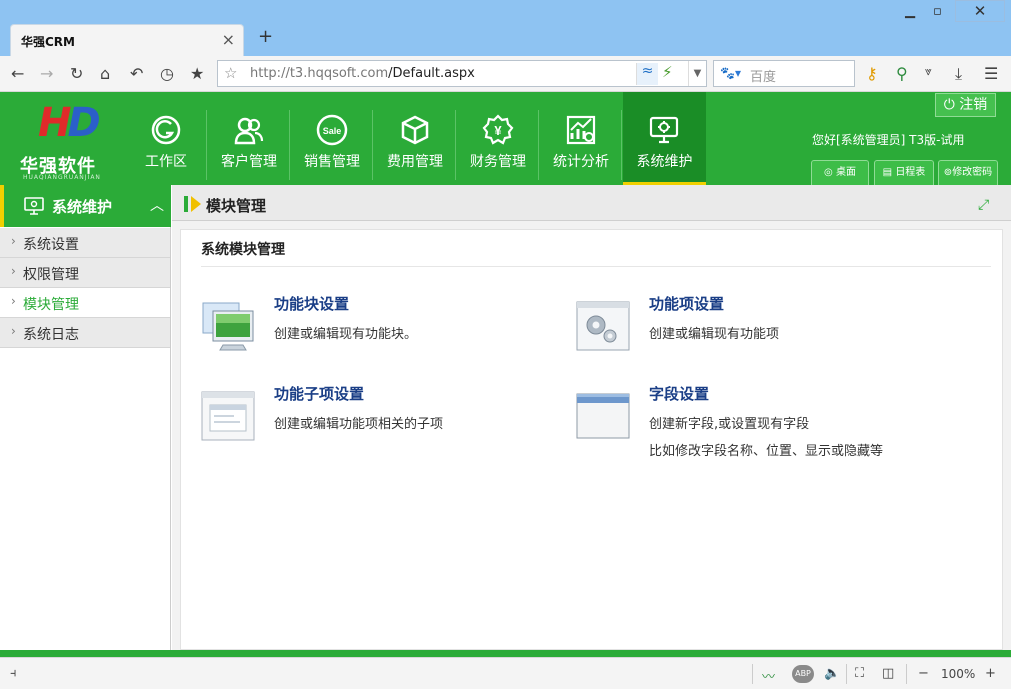 This screenshot has height=689, width=1011. I want to click on speed-icon: ⚡, so click(667, 72).